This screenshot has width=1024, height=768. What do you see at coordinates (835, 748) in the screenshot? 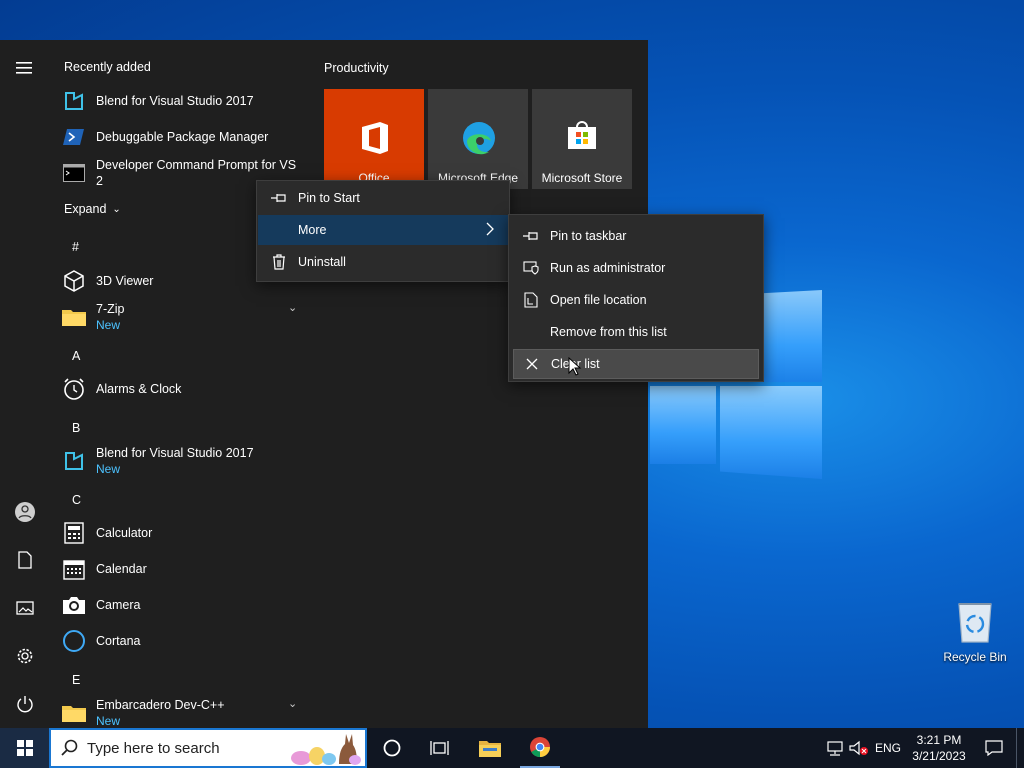
I see `network-tray-button` at bounding box center [835, 748].